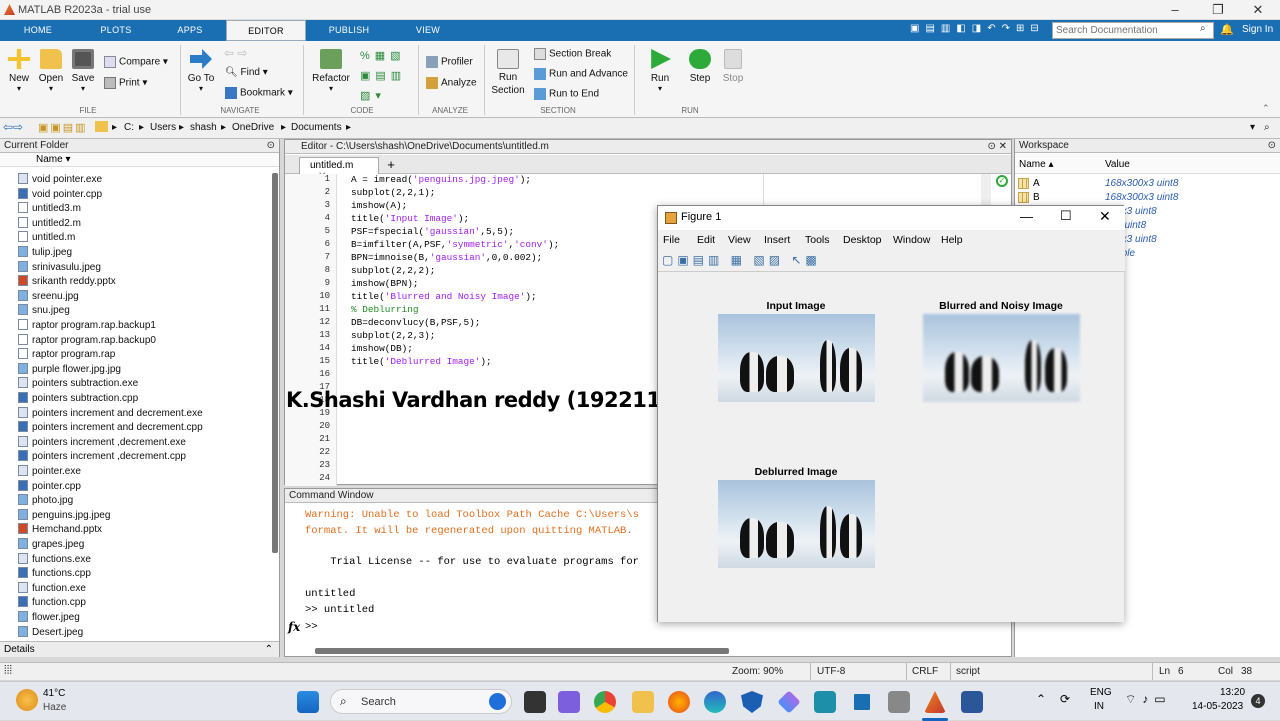 The image size is (1280, 721). Describe the element at coordinates (266, 30) in the screenshot. I see `tab-editor: EDITOR` at that location.